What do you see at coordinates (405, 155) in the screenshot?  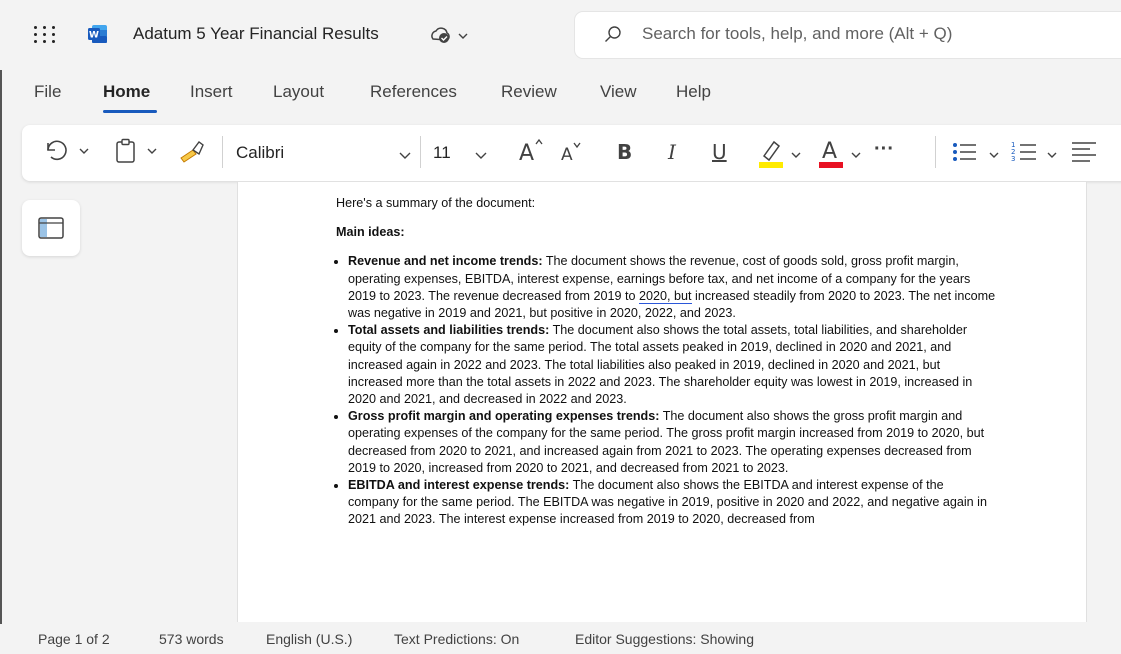 I see `font-name-chevron-icon` at bounding box center [405, 155].